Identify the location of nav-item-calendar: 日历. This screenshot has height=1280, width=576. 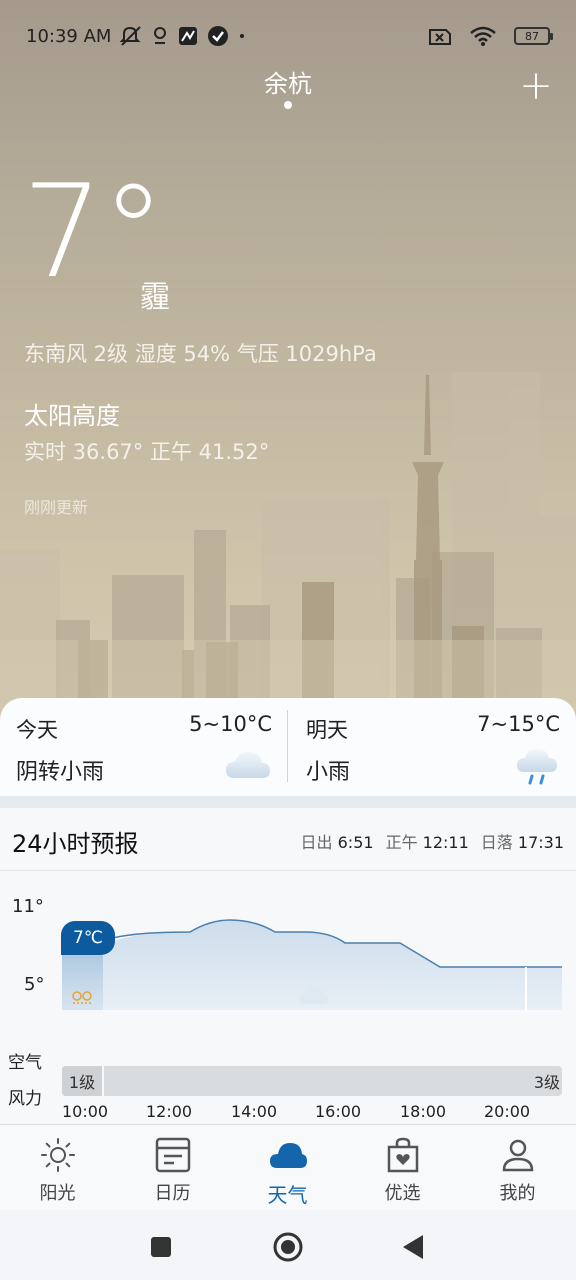
(172, 1168).